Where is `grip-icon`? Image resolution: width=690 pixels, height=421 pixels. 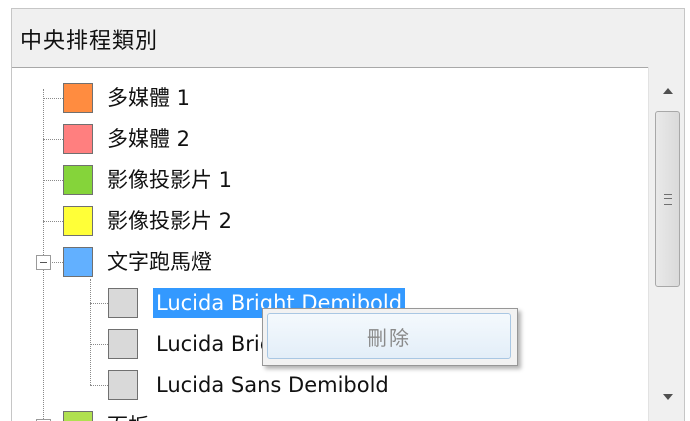 grip-icon is located at coordinates (668, 199).